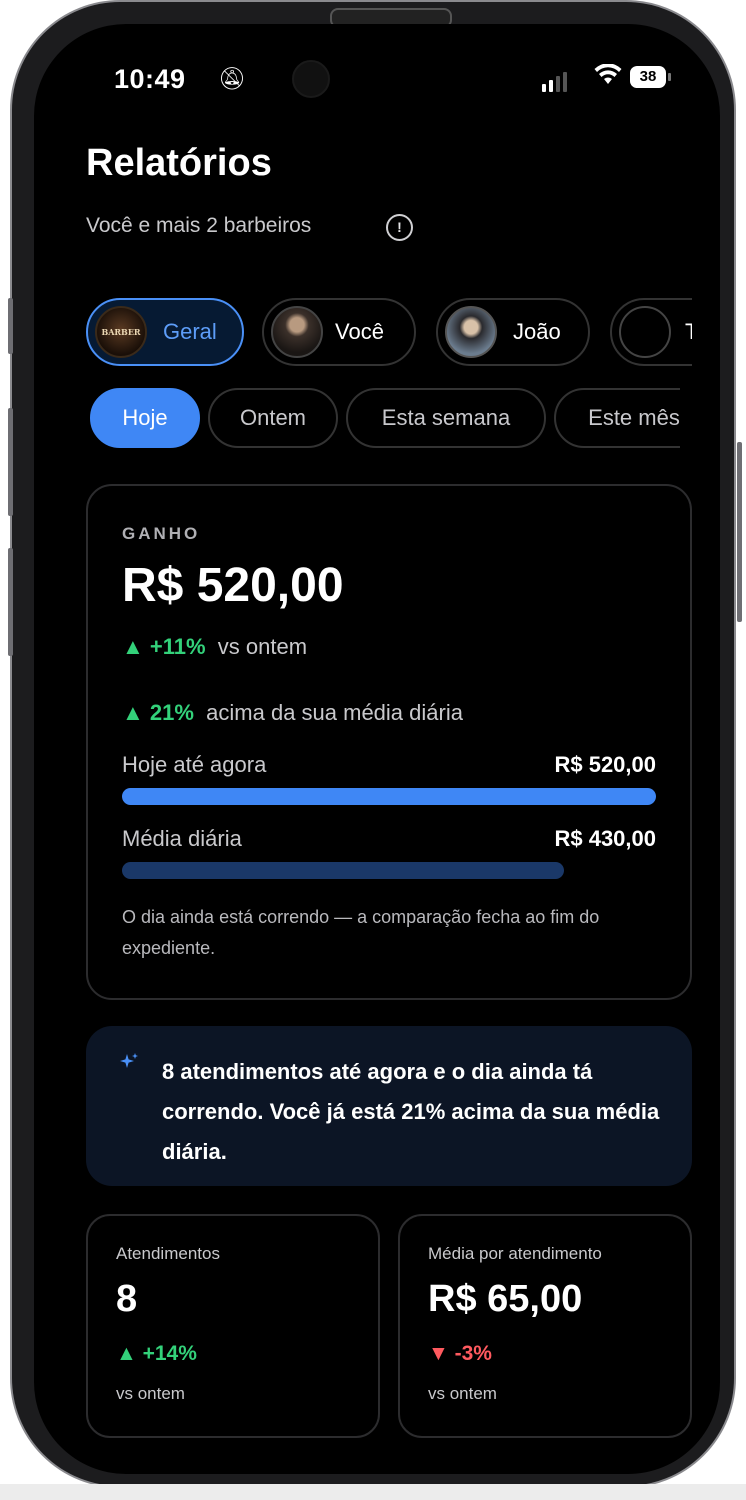  Describe the element at coordinates (359, 331) in the screenshot. I see `barber-chip-label: Você` at that location.